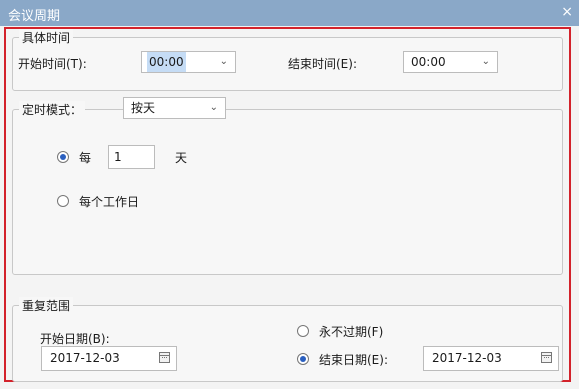  What do you see at coordinates (75, 339) in the screenshot?
I see `start-date-label: 开始日期(B):` at bounding box center [75, 339].